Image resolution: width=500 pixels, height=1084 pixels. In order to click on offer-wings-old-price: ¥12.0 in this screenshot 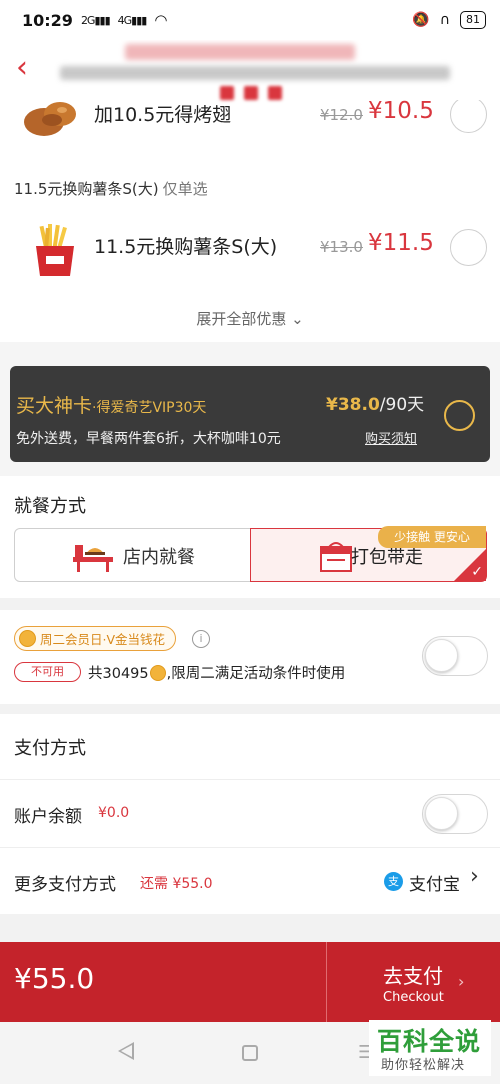, I will do `click(341, 115)`.